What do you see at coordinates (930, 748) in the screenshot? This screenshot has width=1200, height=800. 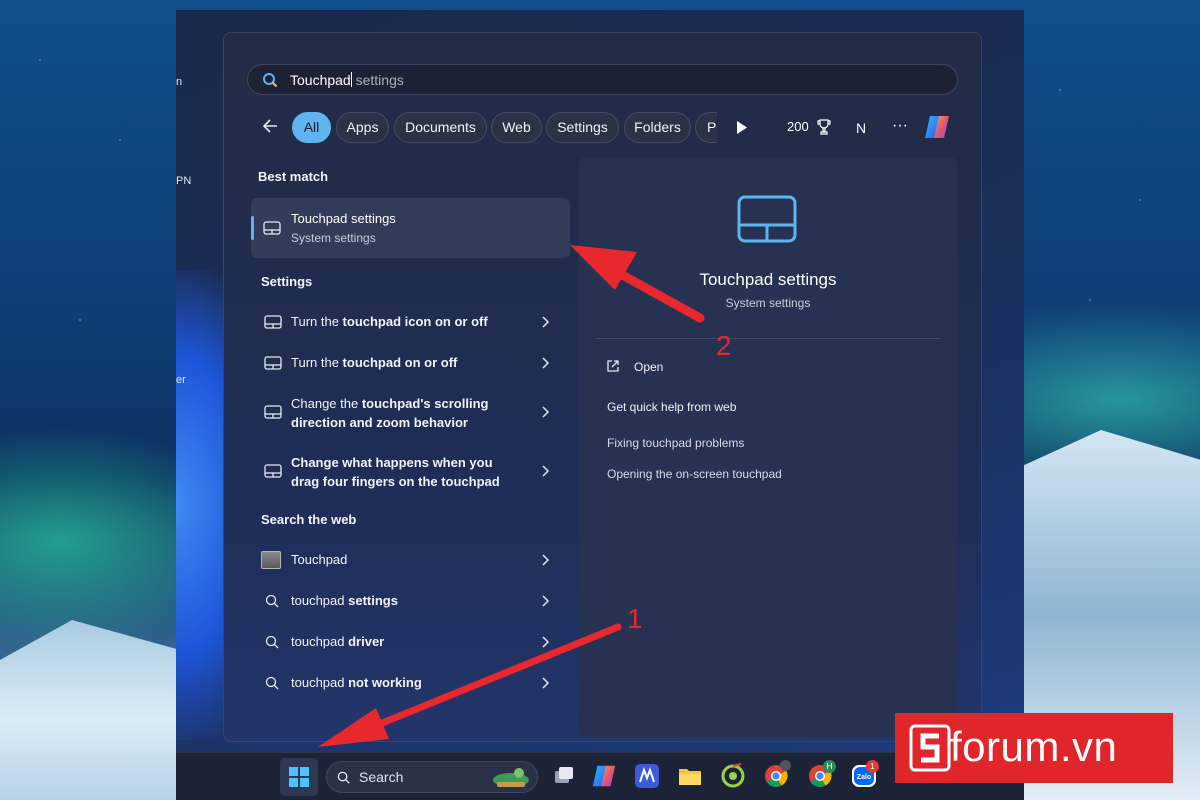 I see `watermark-logo-icon` at bounding box center [930, 748].